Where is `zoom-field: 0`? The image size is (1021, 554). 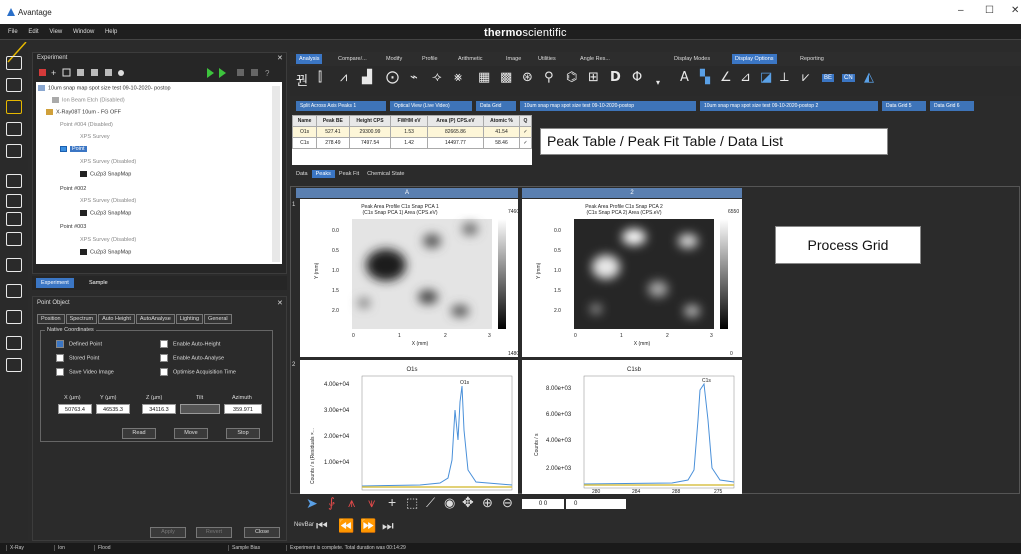 zoom-field: 0 is located at coordinates (596, 504).